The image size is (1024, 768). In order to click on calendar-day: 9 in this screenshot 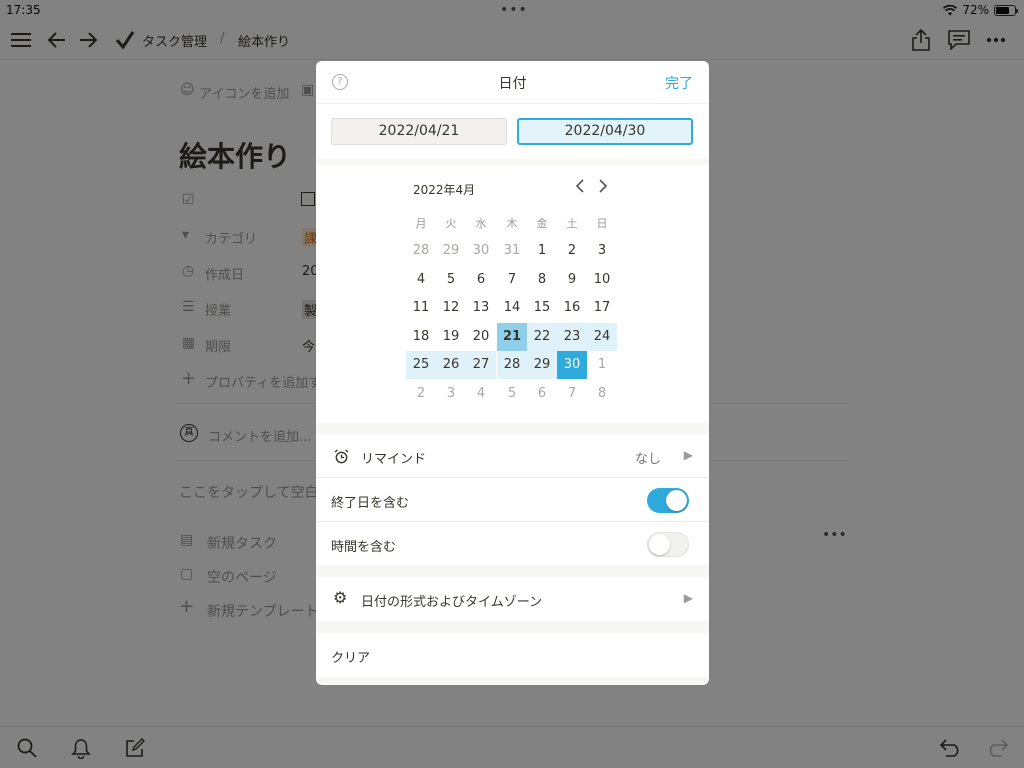, I will do `click(572, 280)`.